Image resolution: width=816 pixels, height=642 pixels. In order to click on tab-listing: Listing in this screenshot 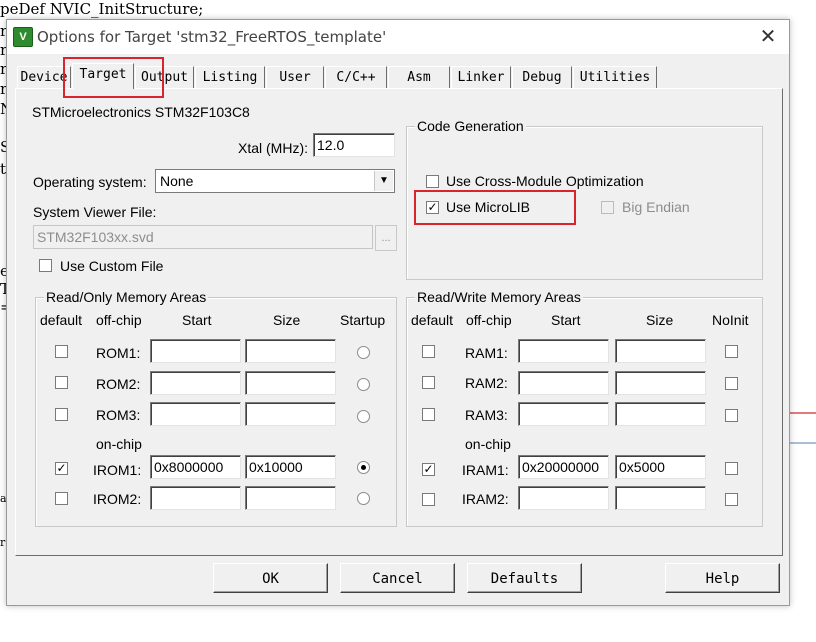, I will do `click(230, 77)`.